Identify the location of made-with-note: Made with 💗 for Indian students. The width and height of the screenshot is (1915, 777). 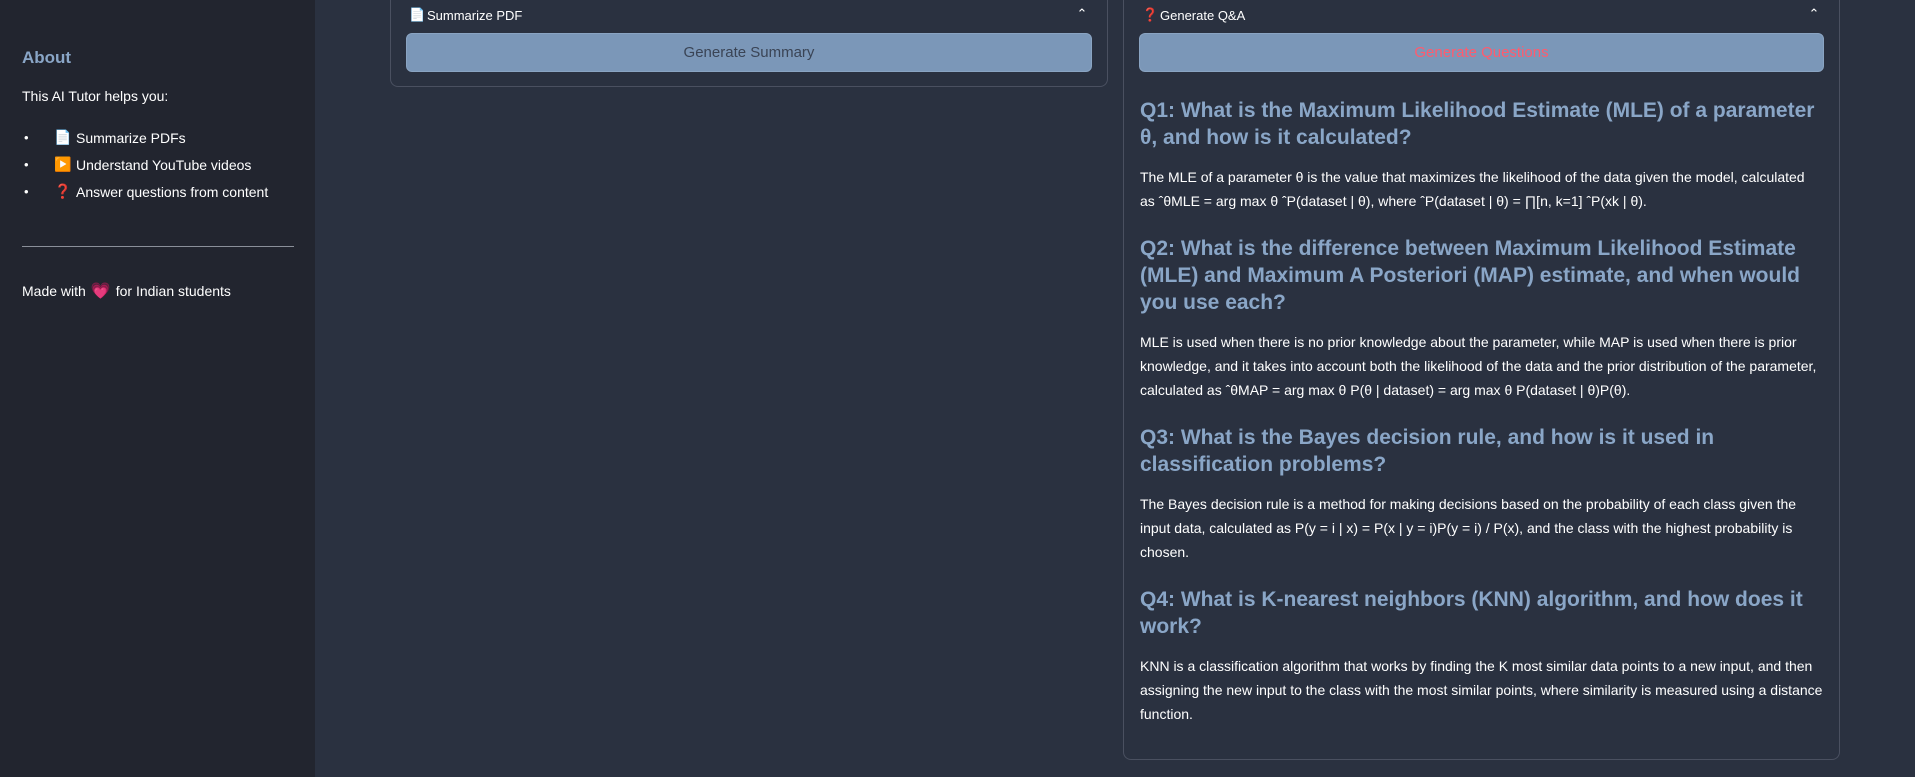
(126, 291).